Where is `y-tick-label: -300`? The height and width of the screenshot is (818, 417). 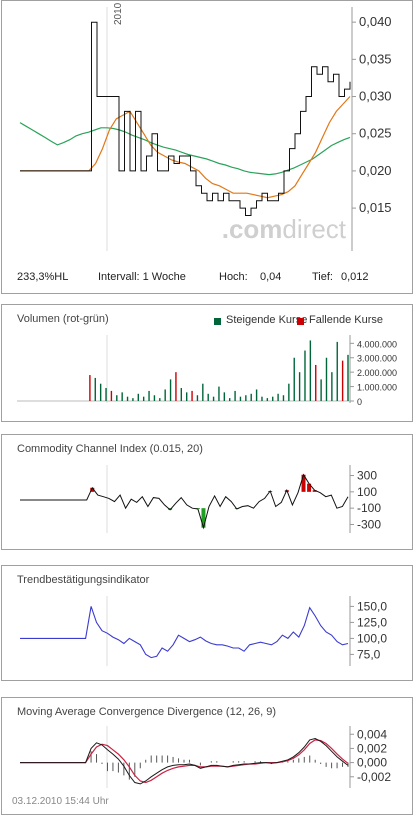
y-tick-label: -300 is located at coordinates (369, 524).